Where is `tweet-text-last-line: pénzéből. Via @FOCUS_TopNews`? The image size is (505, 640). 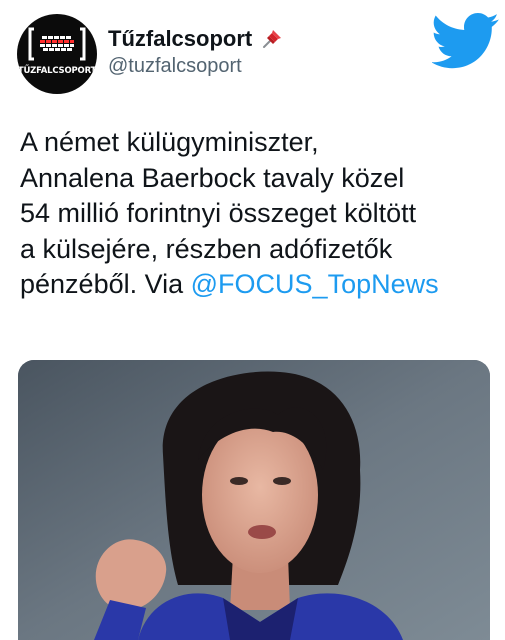 tweet-text-last-line: pénzéből. Via @FOCUS_TopNews is located at coordinates (259, 285).